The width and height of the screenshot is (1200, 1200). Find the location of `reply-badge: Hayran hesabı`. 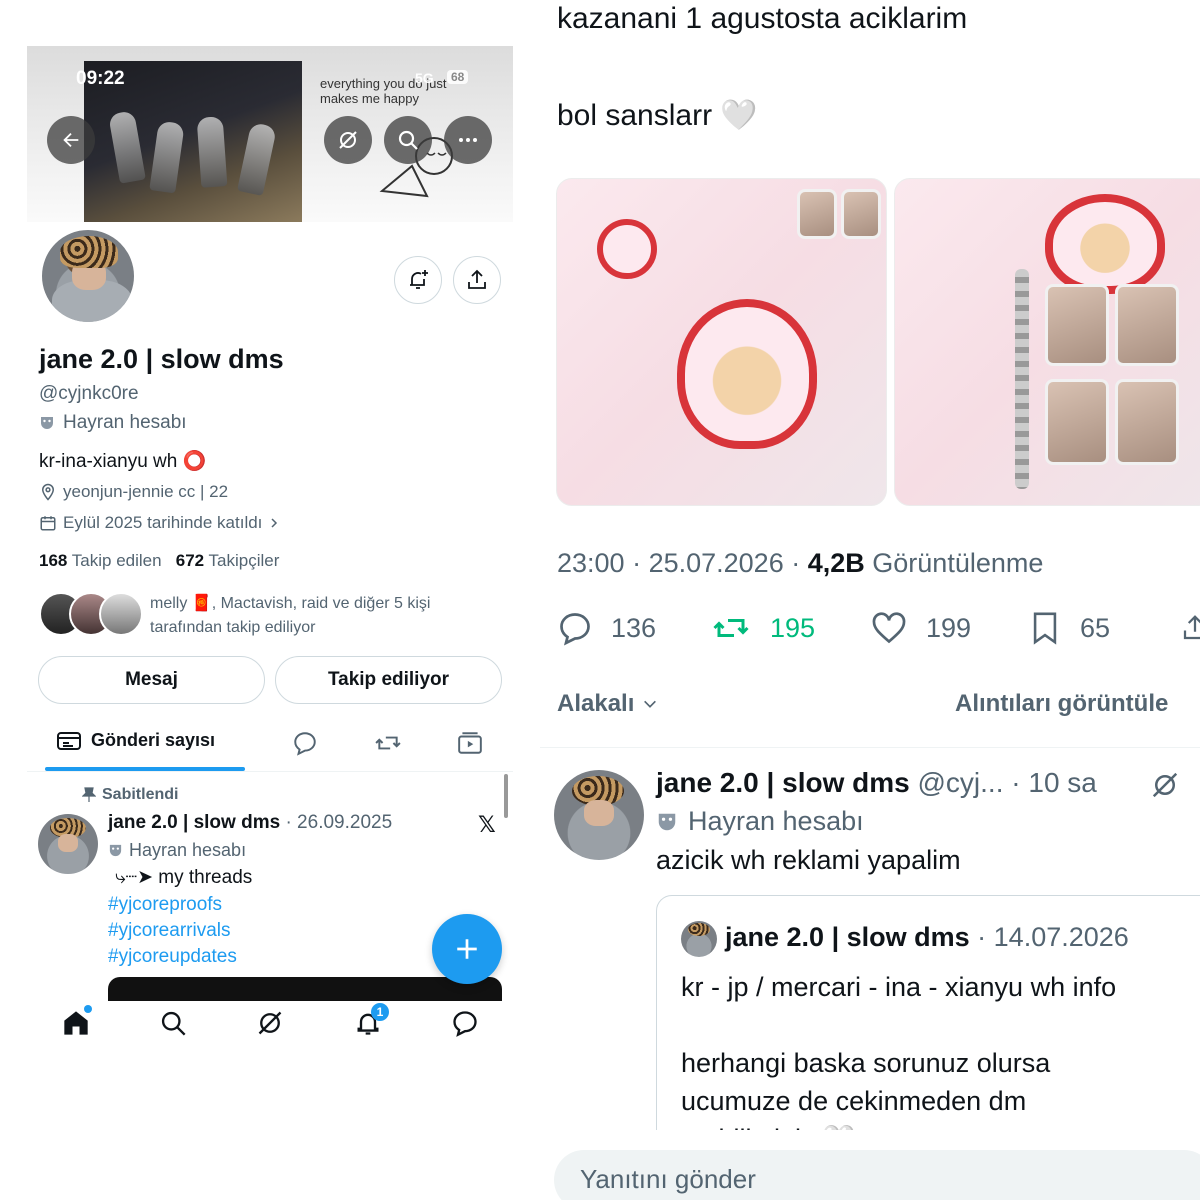

reply-badge: Hayran hesabı is located at coordinates (760, 821).